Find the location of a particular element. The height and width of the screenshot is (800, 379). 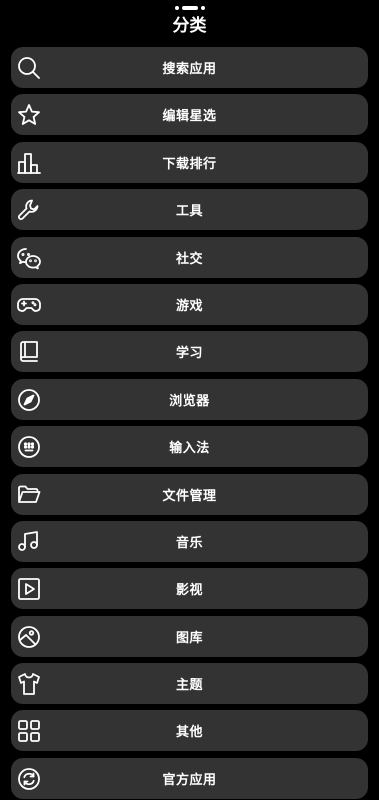

play-icon is located at coordinates (29, 589).